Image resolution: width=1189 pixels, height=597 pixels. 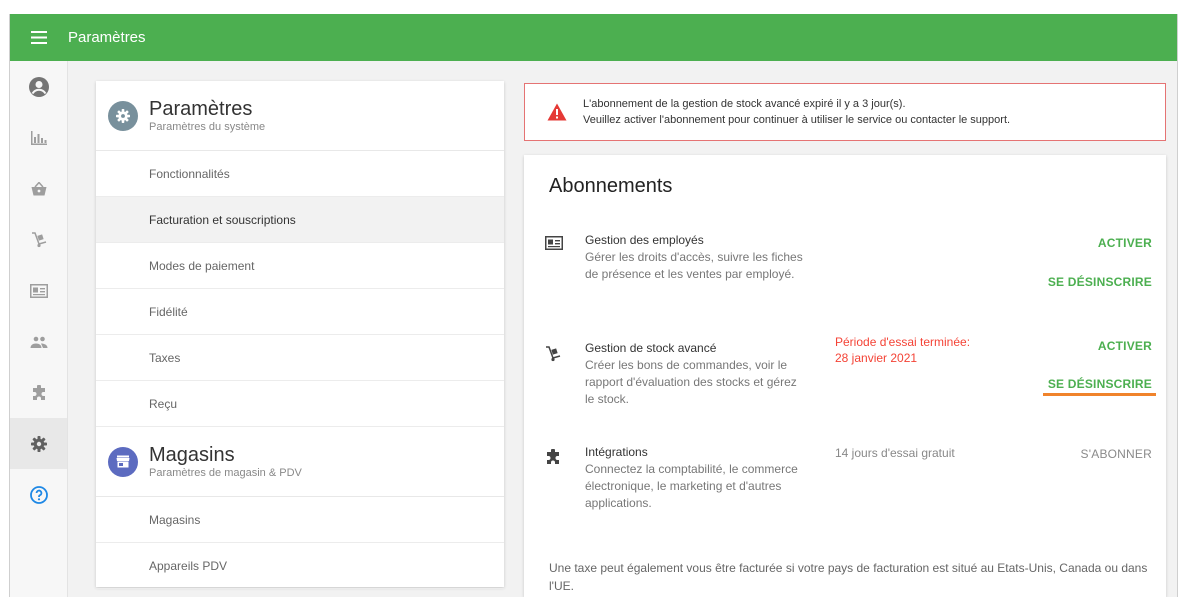 What do you see at coordinates (651, 348) in the screenshot?
I see `subscription-name: Gestion de stock avancé` at bounding box center [651, 348].